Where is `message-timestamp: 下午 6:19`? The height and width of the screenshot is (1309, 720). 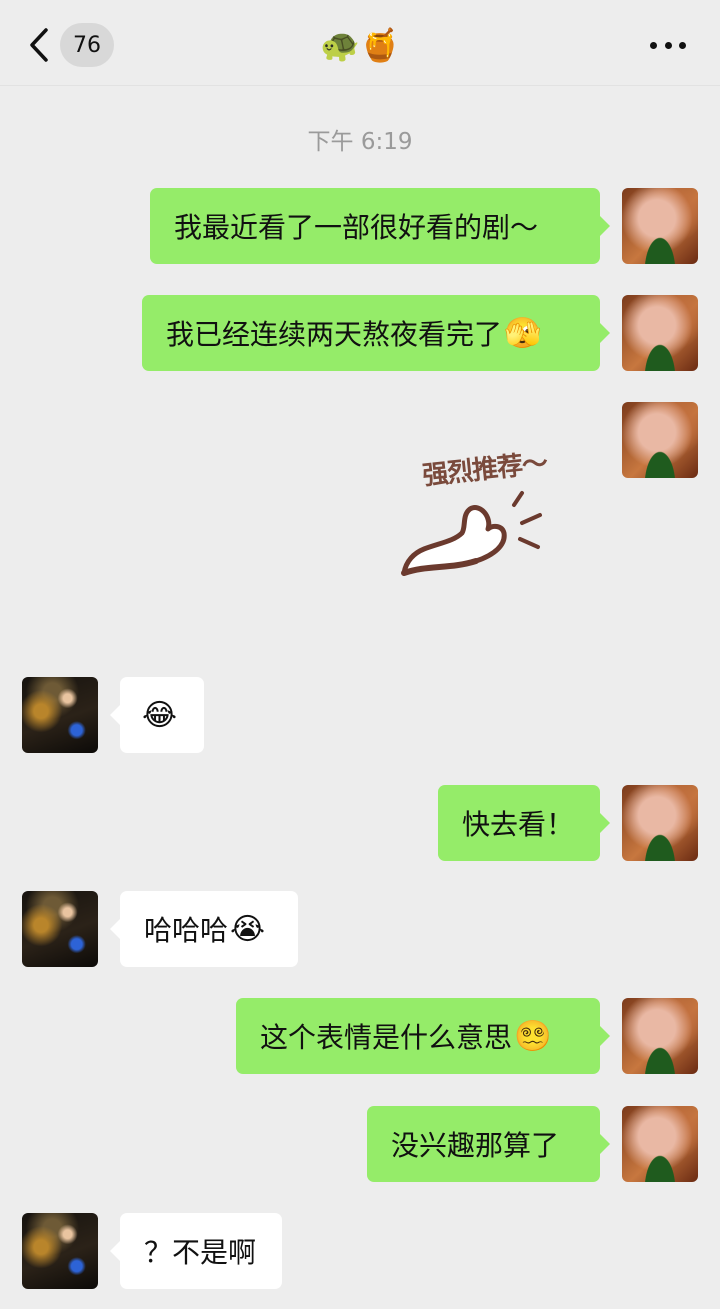 message-timestamp: 下午 6:19 is located at coordinates (360, 142).